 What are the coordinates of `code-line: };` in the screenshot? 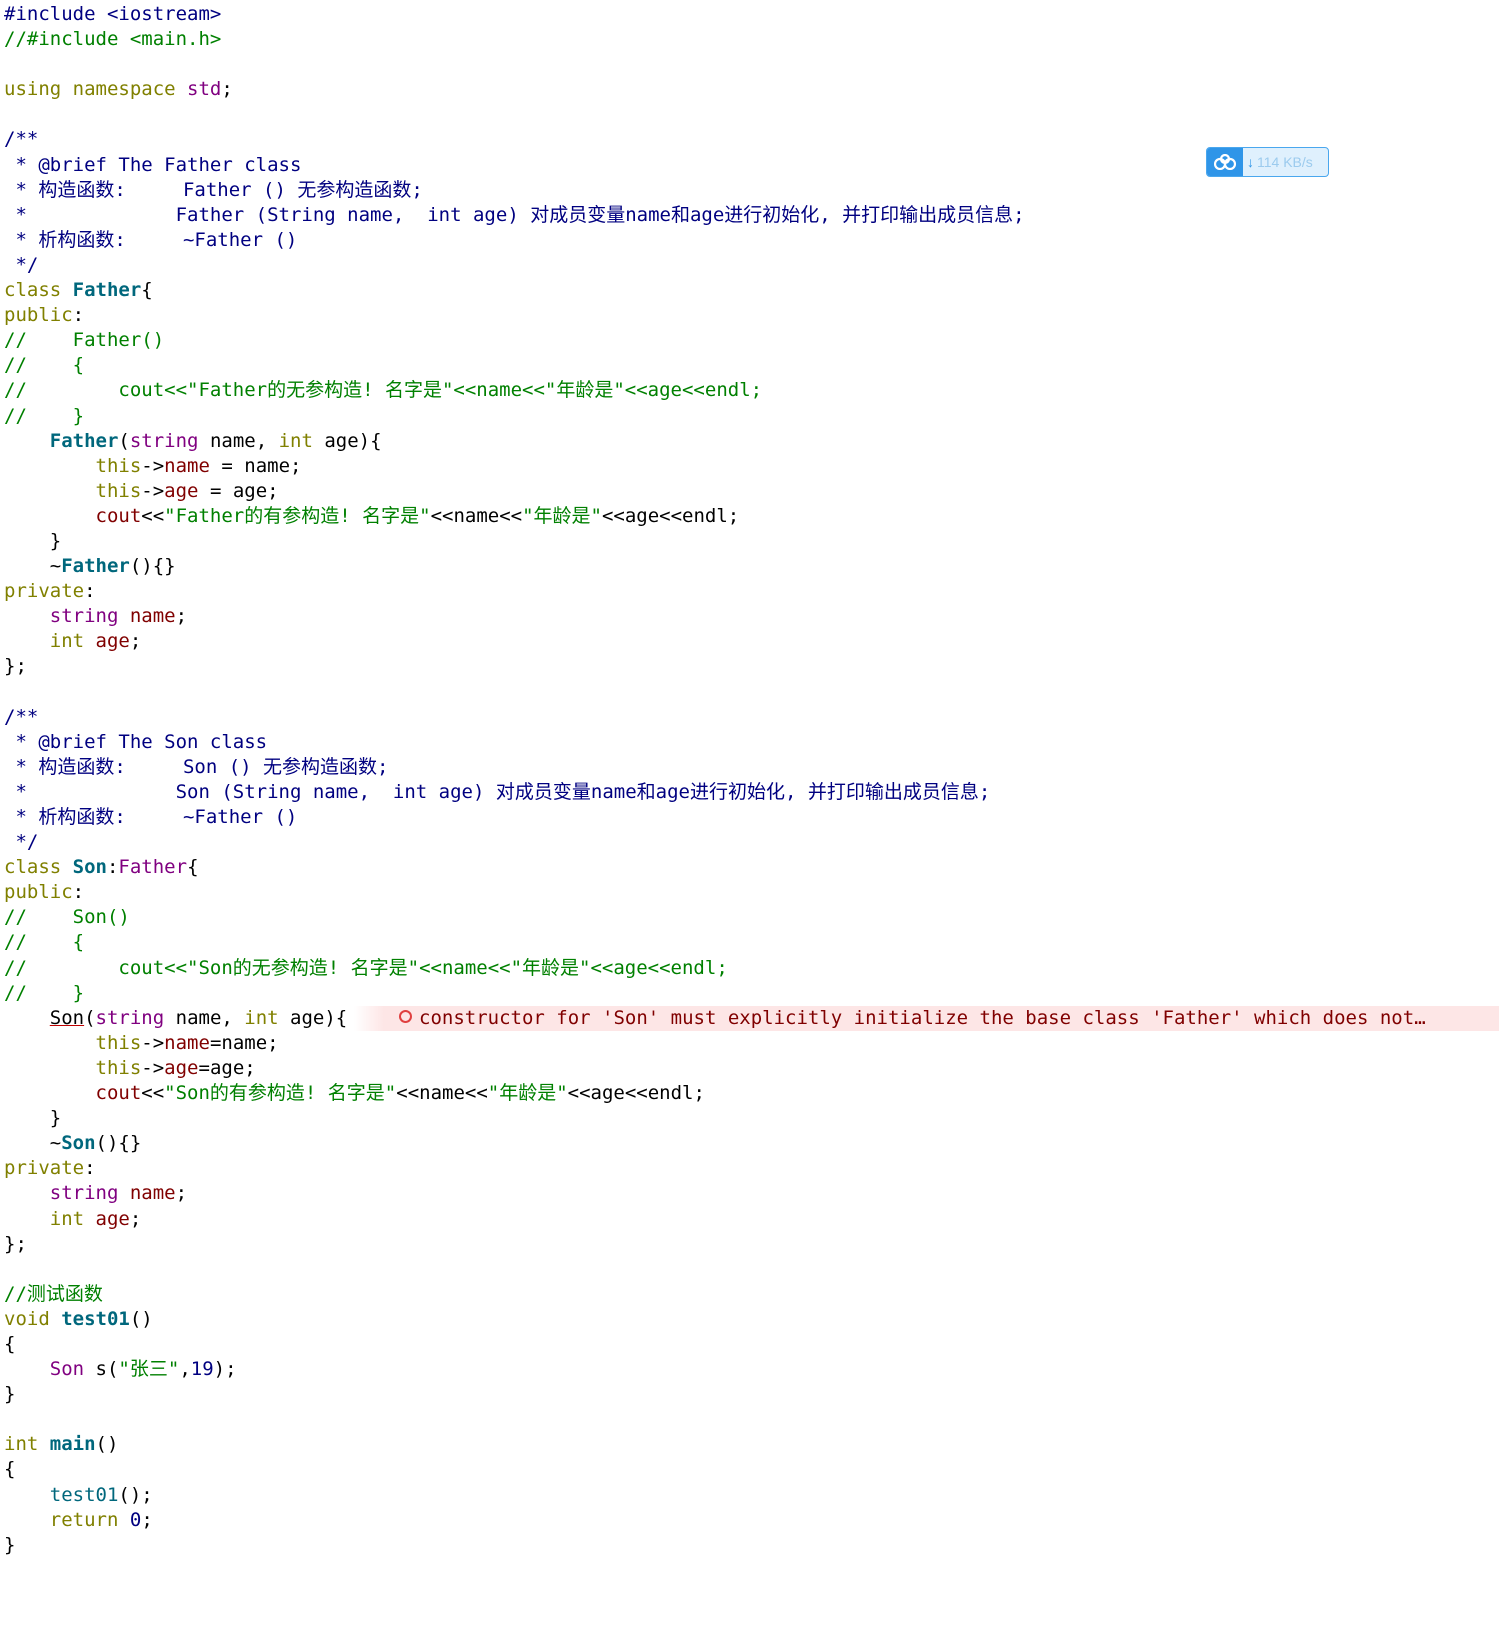 It's located at (751, 666).